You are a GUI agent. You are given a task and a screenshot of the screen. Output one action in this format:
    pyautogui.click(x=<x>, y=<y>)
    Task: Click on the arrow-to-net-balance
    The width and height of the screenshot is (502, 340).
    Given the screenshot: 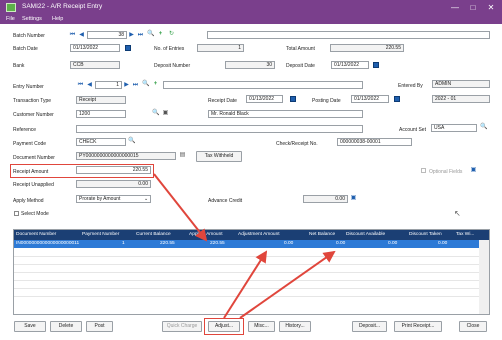 What is the action you would take?
    pyautogui.click(x=287, y=284)
    